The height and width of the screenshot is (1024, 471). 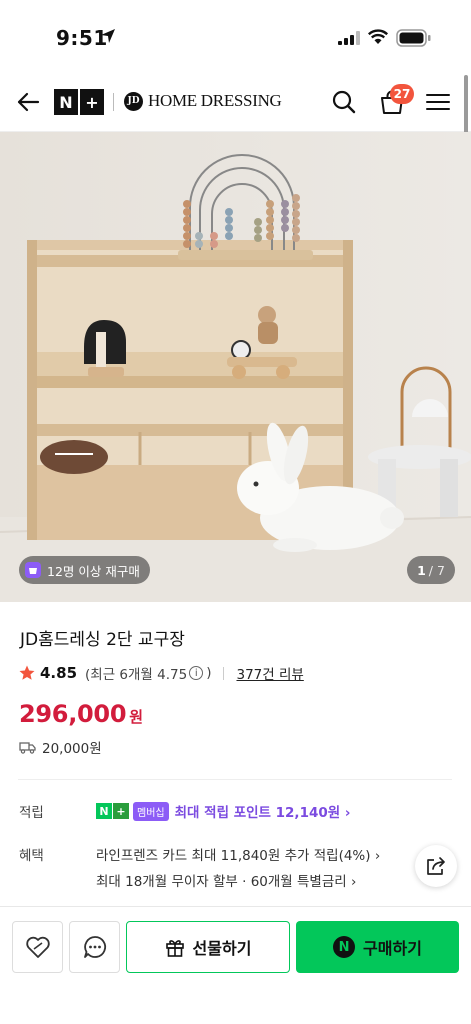 I want to click on menu-button, so click(x=438, y=102).